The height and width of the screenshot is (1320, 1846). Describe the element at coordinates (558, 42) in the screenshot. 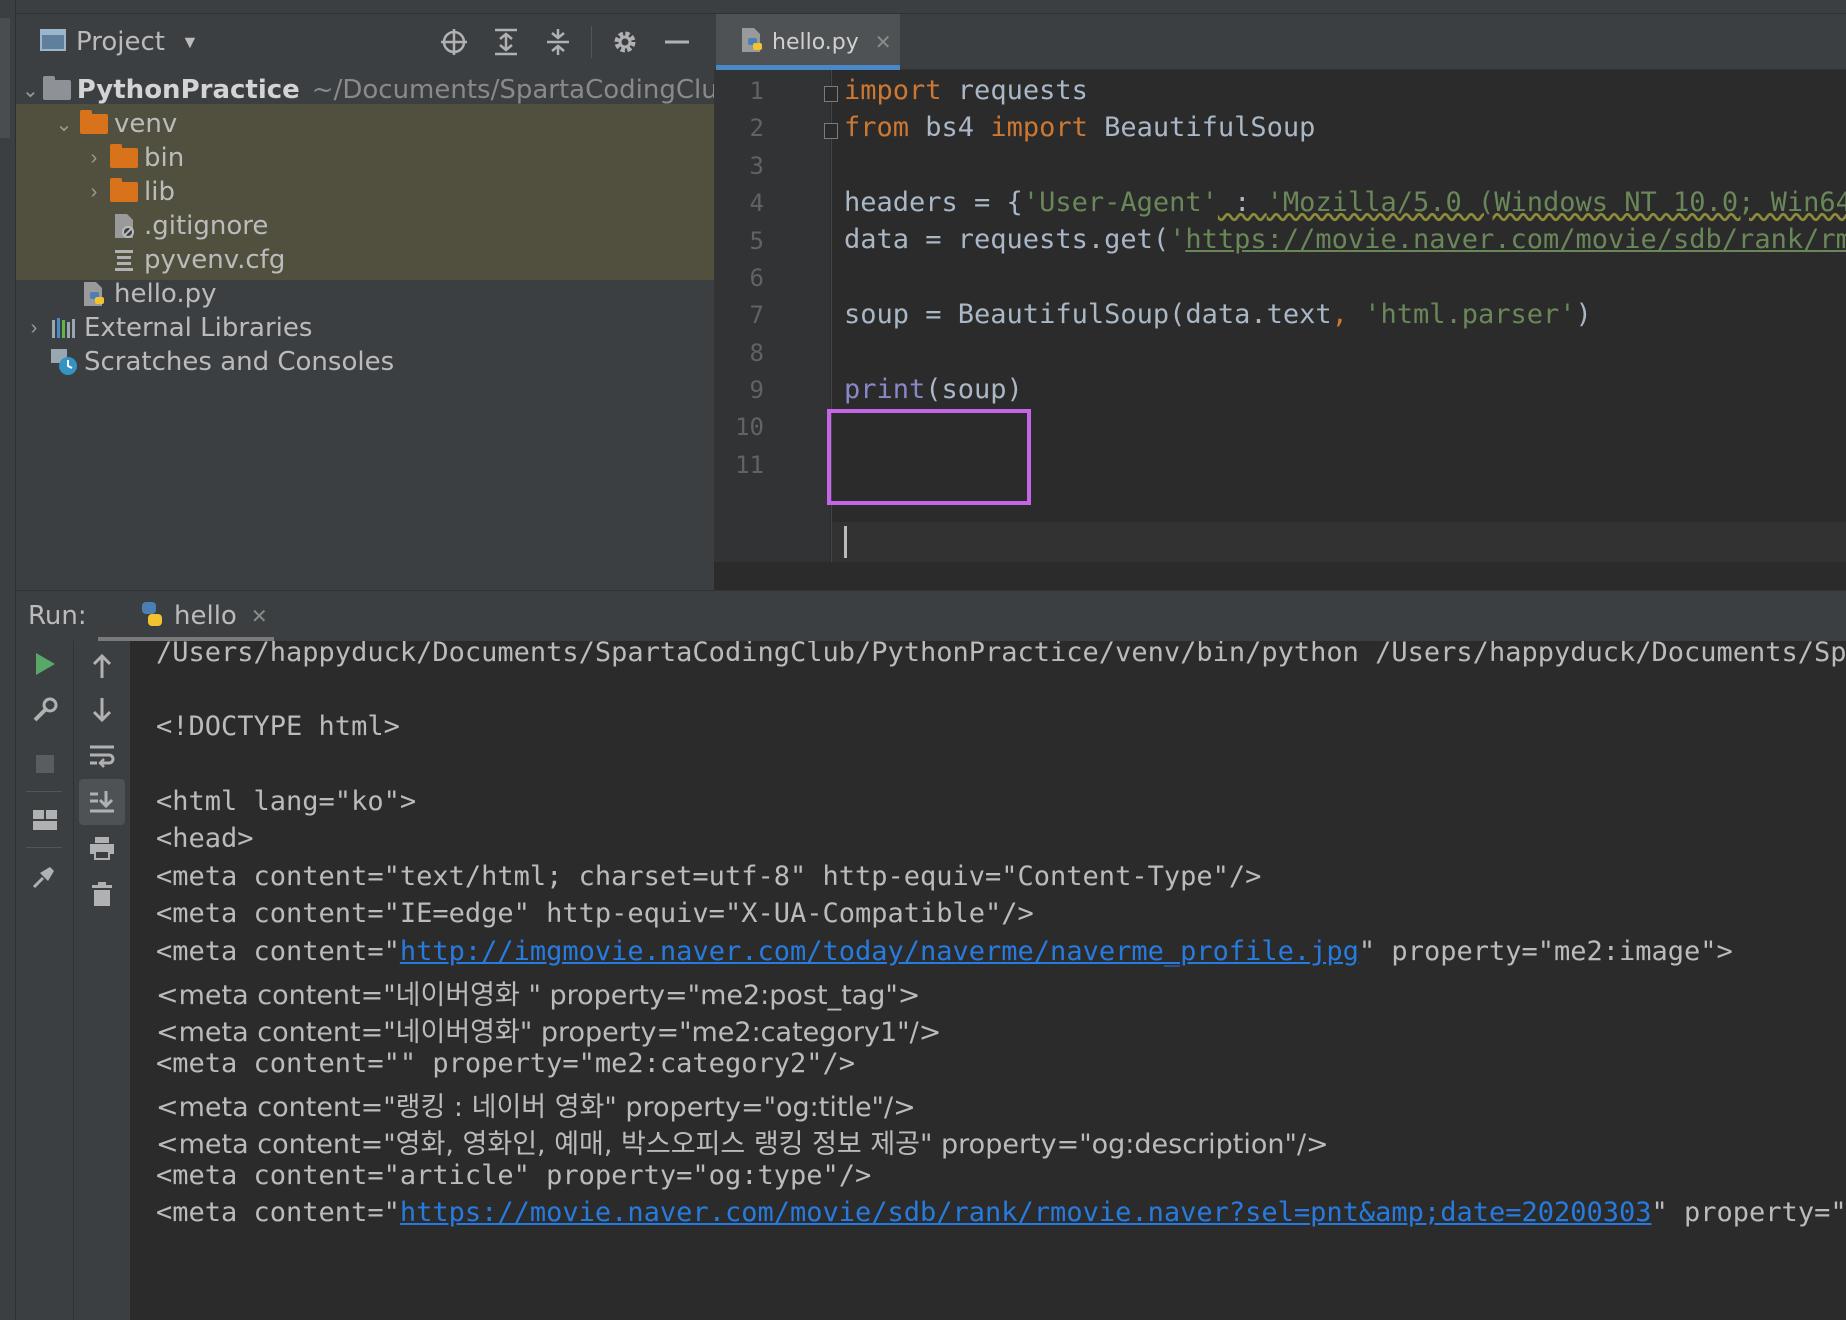

I see `collapse-all-icon` at that location.